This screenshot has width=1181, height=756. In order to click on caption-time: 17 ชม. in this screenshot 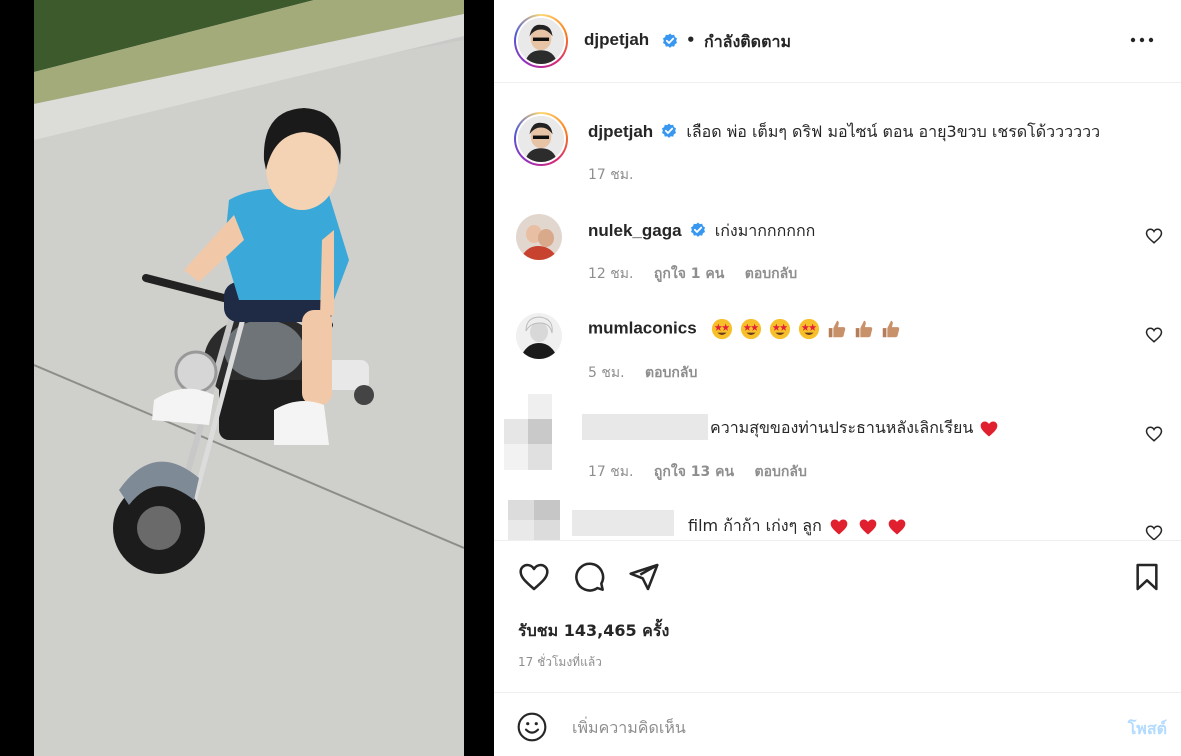, I will do `click(610, 175)`.